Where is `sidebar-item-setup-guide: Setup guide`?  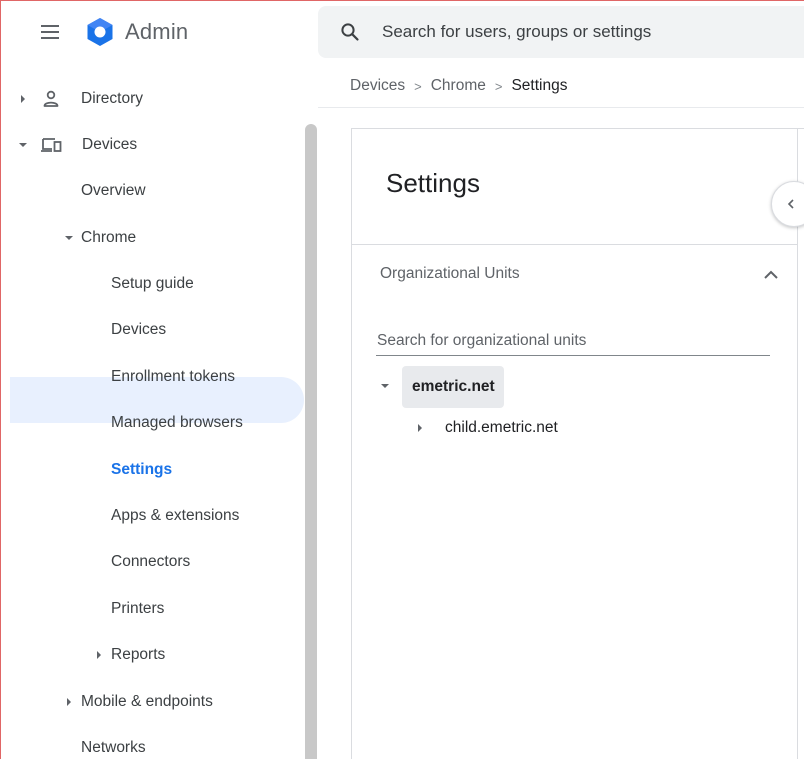 sidebar-item-setup-guide: Setup guide is located at coordinates (152, 284).